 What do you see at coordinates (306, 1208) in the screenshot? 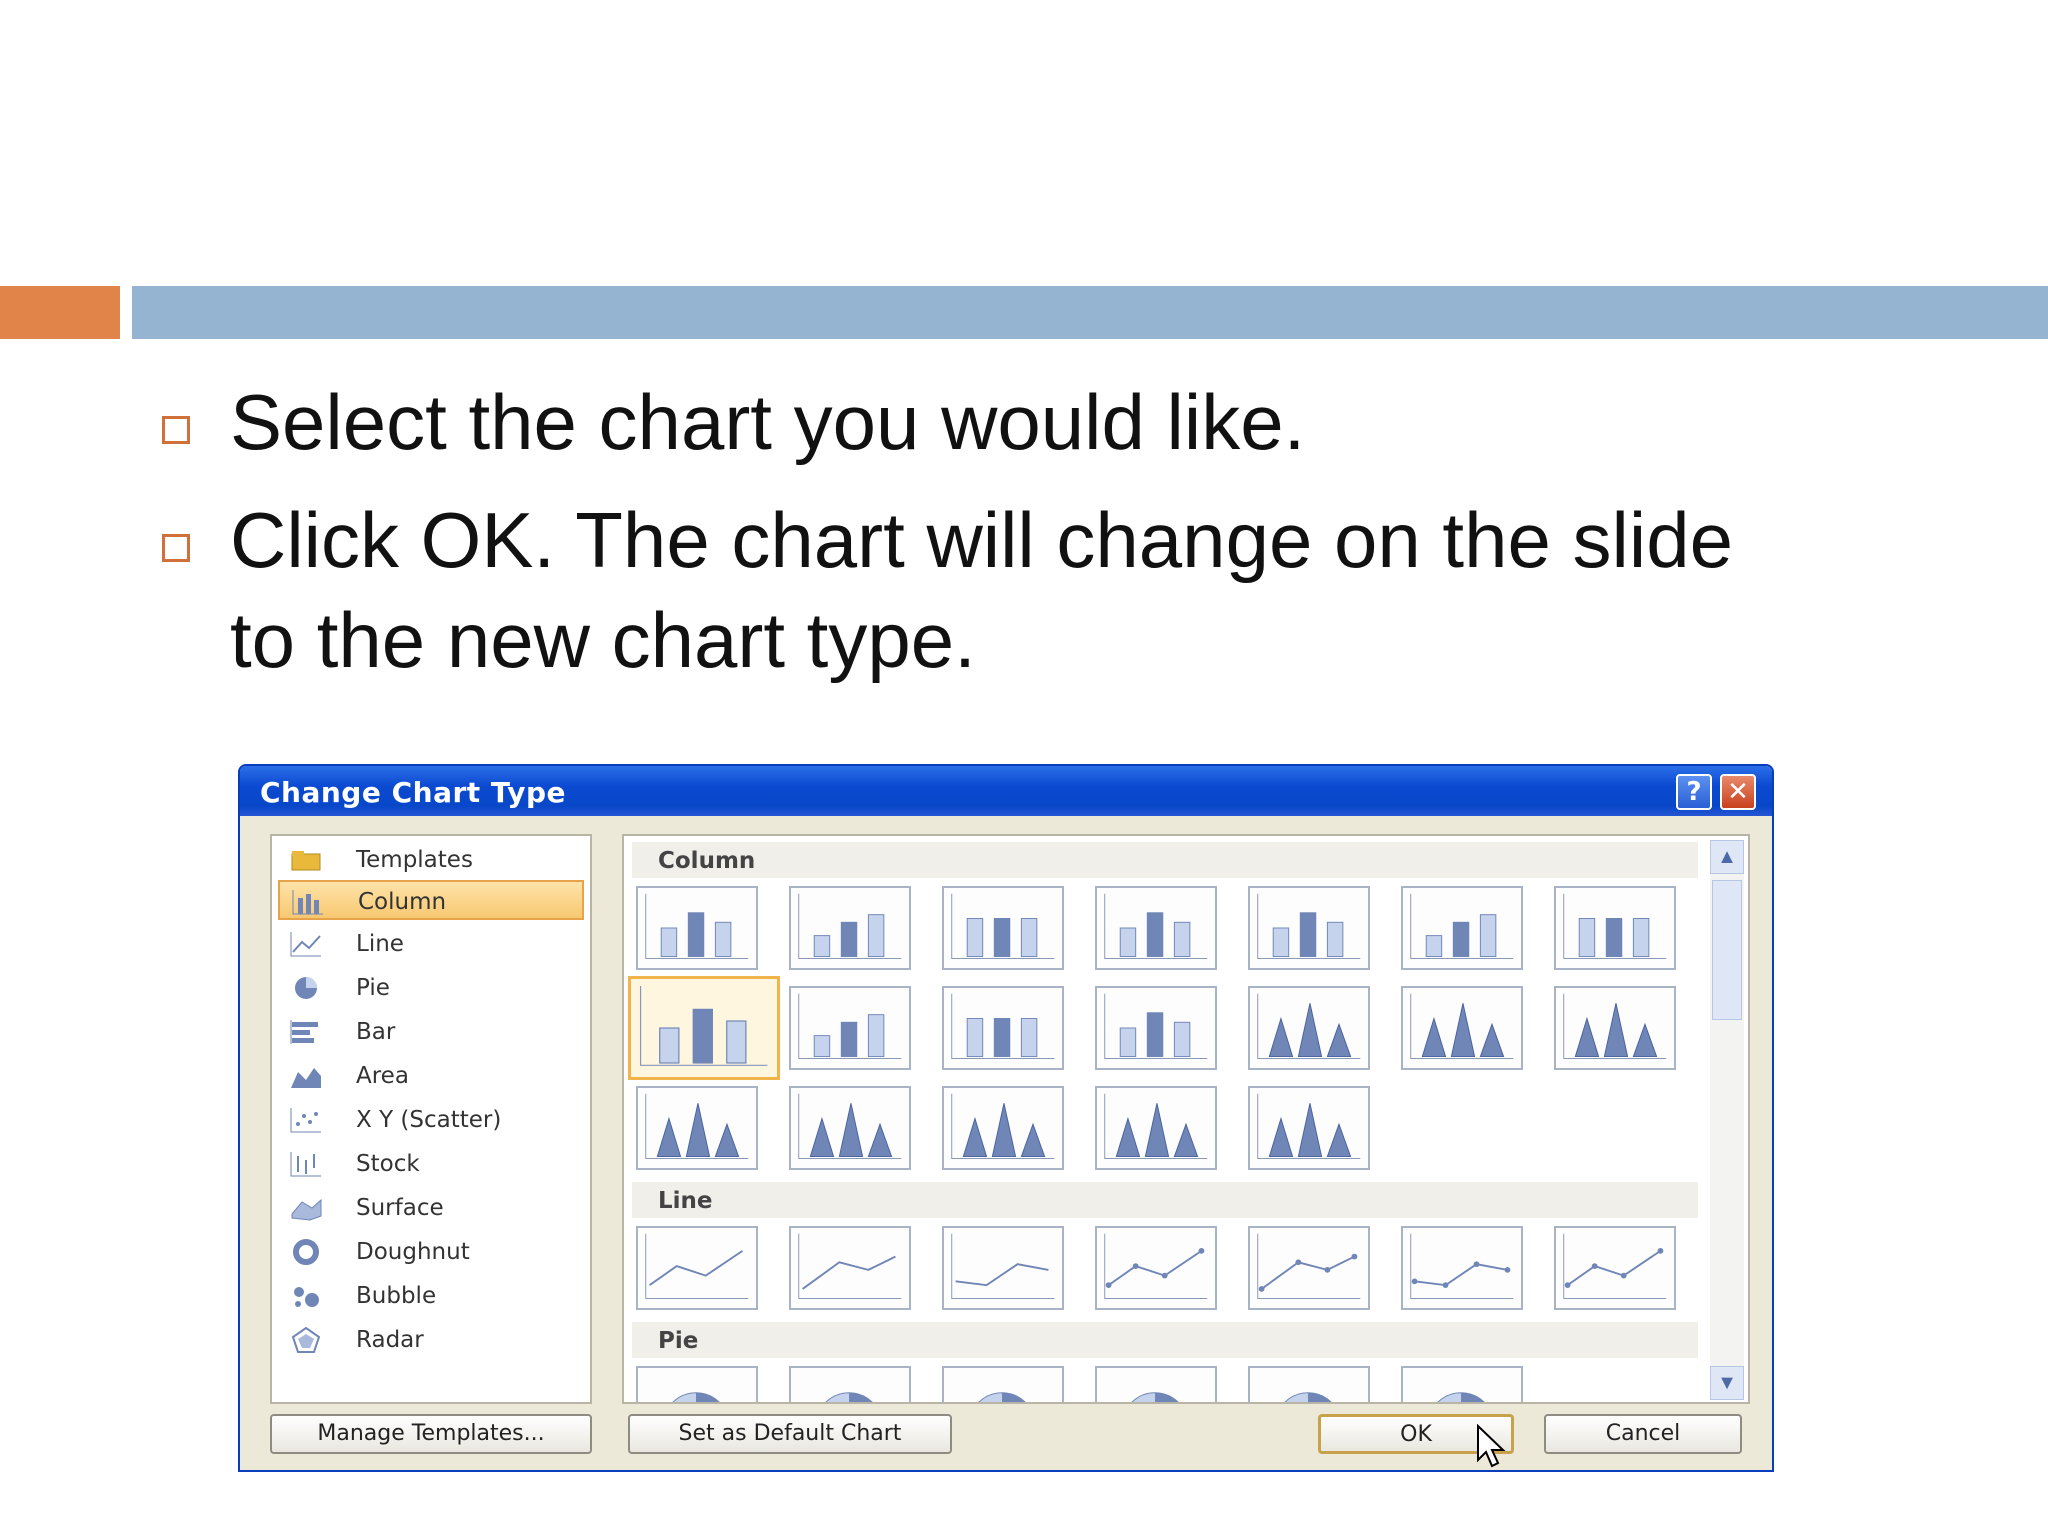
I see `surface-chart-icon` at bounding box center [306, 1208].